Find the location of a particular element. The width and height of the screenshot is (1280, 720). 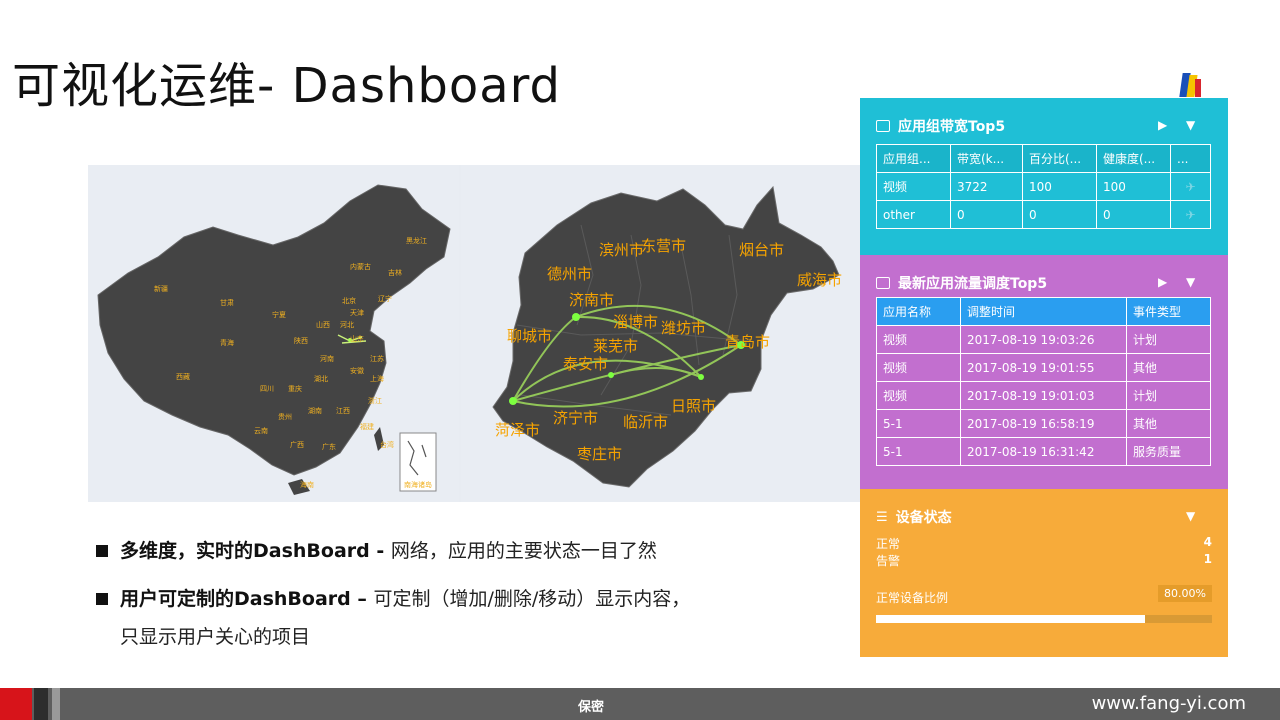

table-row: other 0 0 0 ✈ is located at coordinates (1043, 214).